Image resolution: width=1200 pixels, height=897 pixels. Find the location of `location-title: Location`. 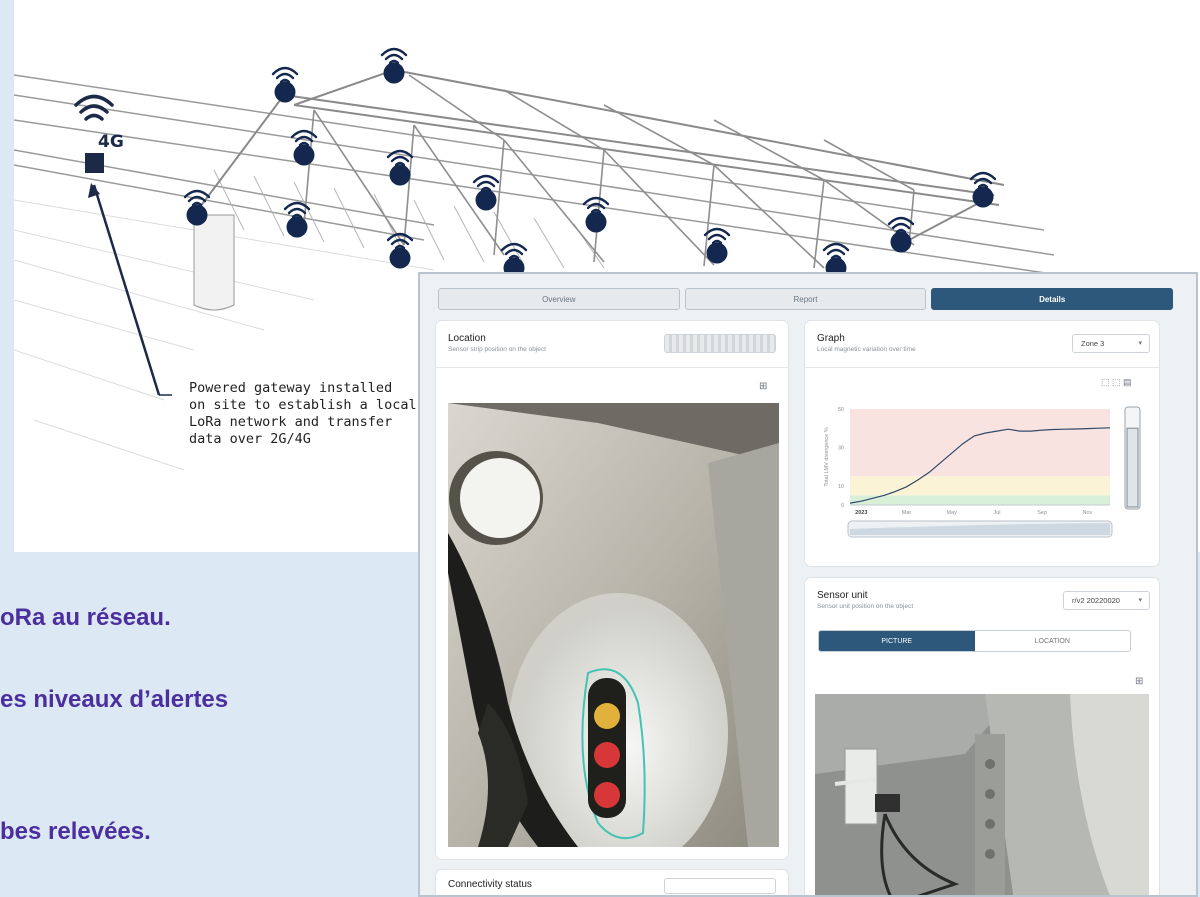

location-title: Location is located at coordinates (467, 338).